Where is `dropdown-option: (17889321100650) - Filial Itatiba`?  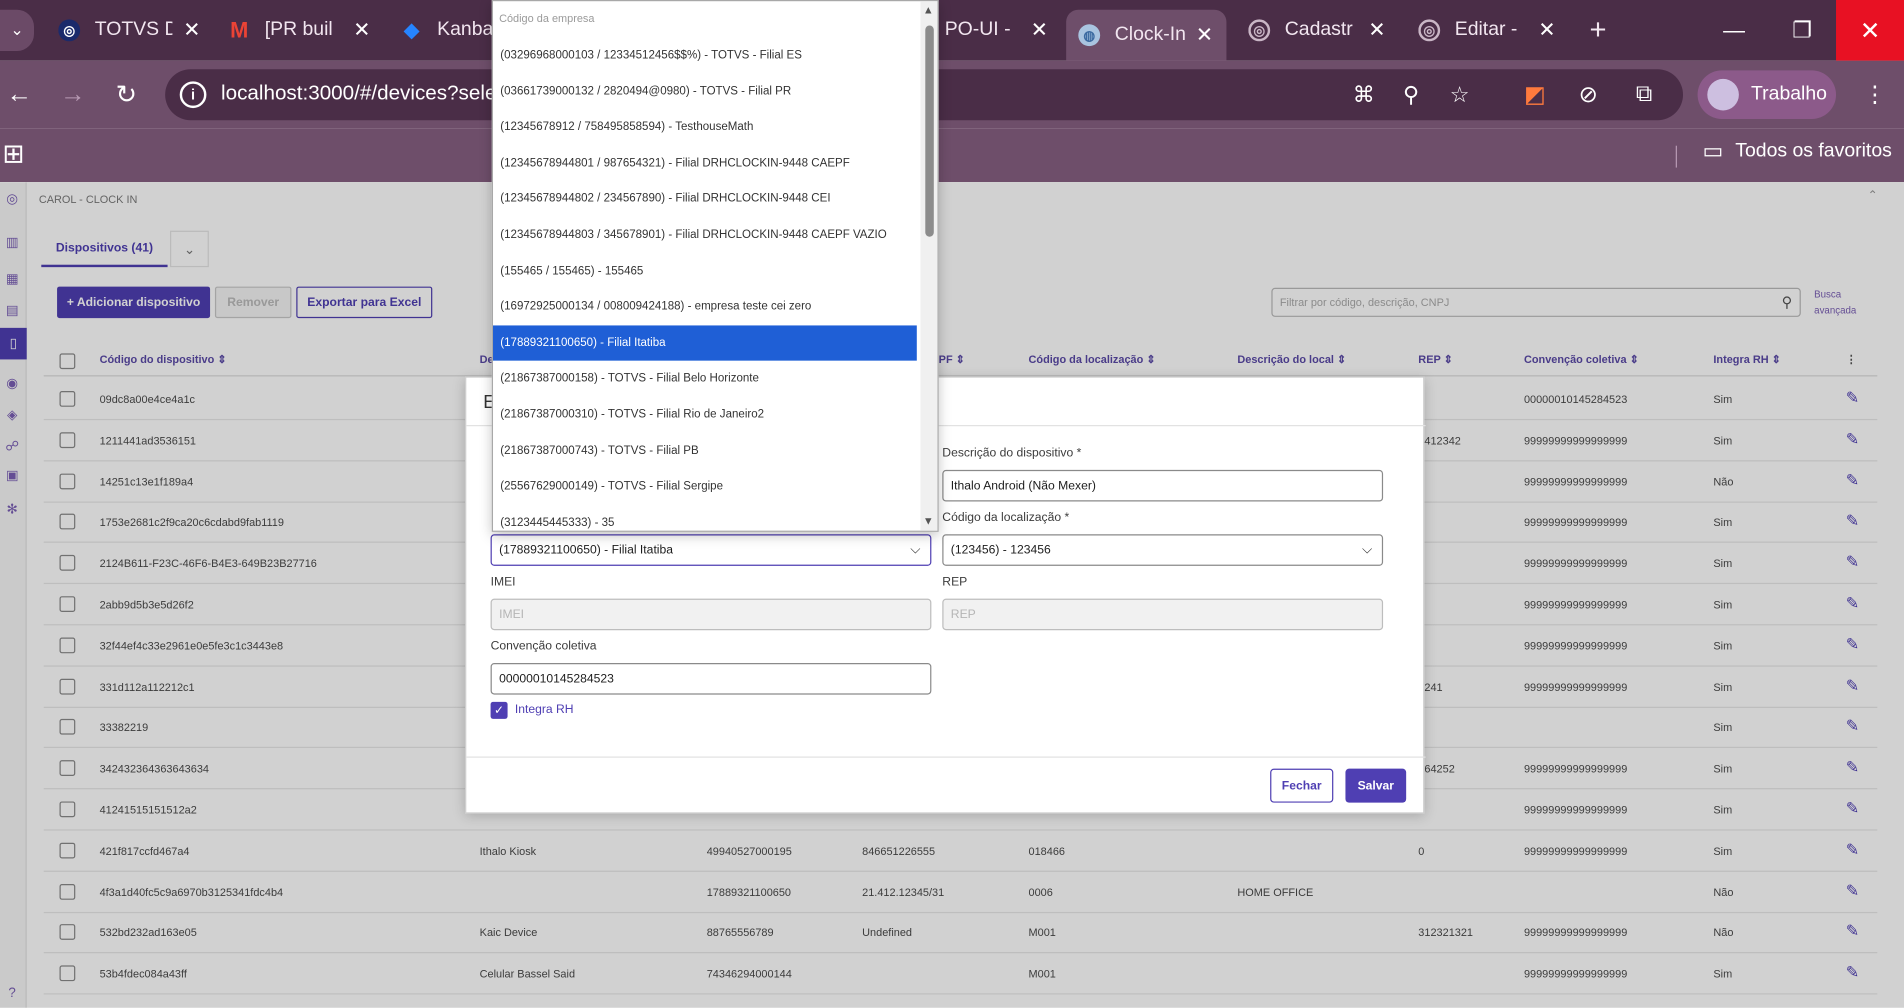
dropdown-option: (17889321100650) - Filial Itatiba is located at coordinates (705, 343).